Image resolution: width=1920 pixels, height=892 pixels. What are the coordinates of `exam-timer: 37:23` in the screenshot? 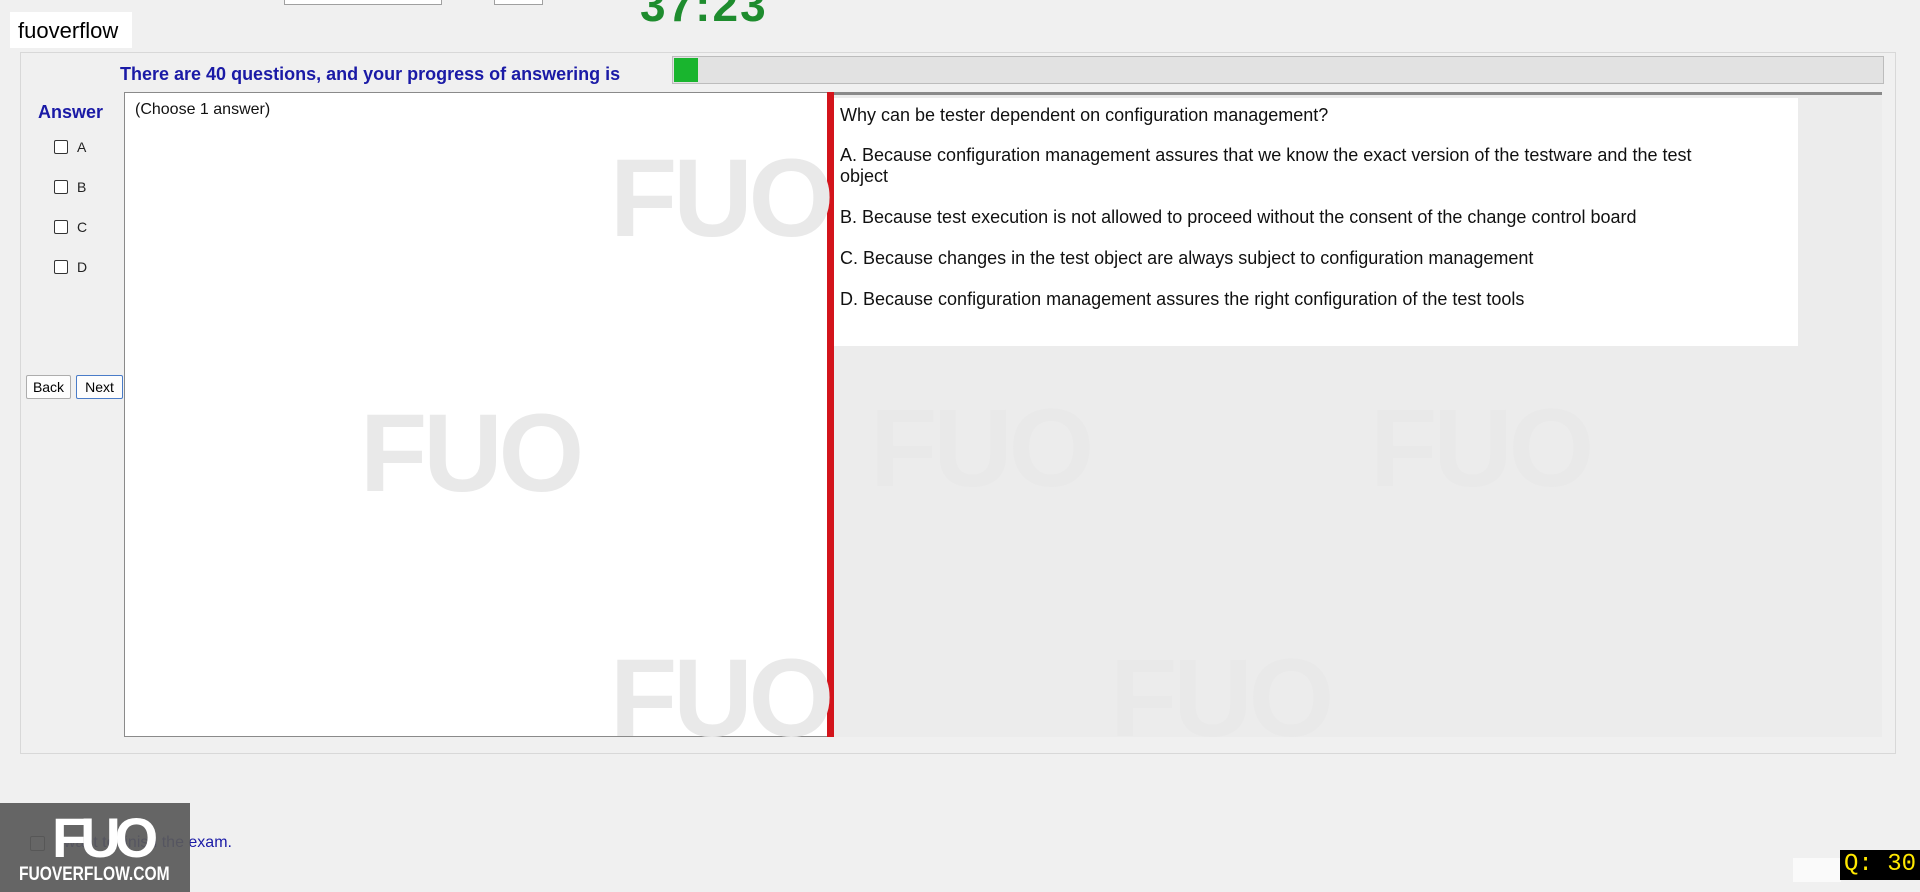 It's located at (704, 15).